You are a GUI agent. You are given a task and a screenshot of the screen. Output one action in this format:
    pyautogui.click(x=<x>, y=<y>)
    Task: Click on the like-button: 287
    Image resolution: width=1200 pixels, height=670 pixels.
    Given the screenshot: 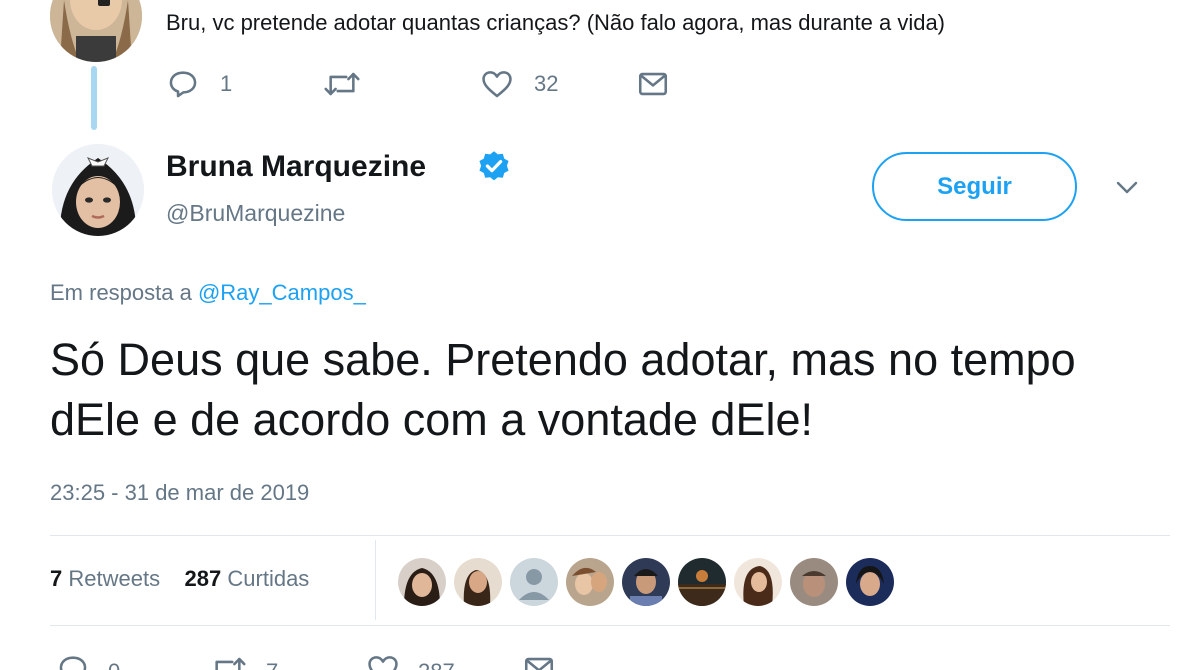 What is the action you would take?
    pyautogui.click(x=410, y=661)
    